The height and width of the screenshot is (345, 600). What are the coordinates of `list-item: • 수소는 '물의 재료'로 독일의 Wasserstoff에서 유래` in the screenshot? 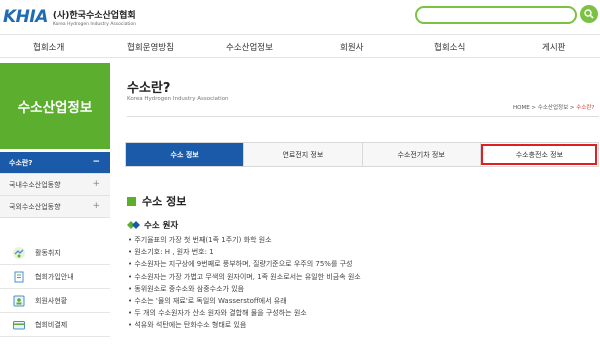 It's located at (207, 300).